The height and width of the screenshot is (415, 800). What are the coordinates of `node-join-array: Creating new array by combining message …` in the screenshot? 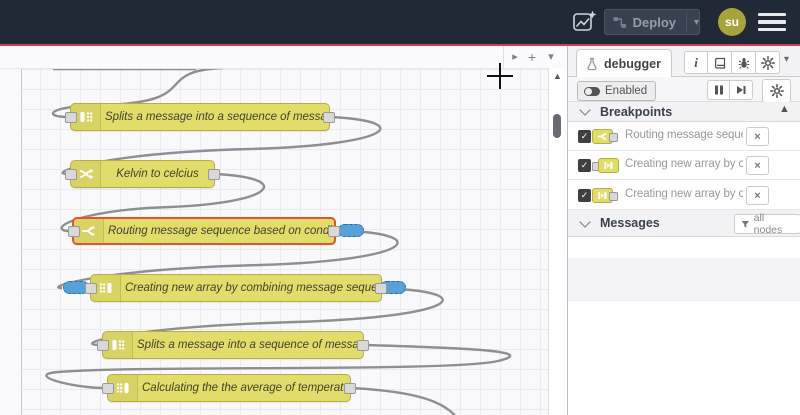 It's located at (236, 288).